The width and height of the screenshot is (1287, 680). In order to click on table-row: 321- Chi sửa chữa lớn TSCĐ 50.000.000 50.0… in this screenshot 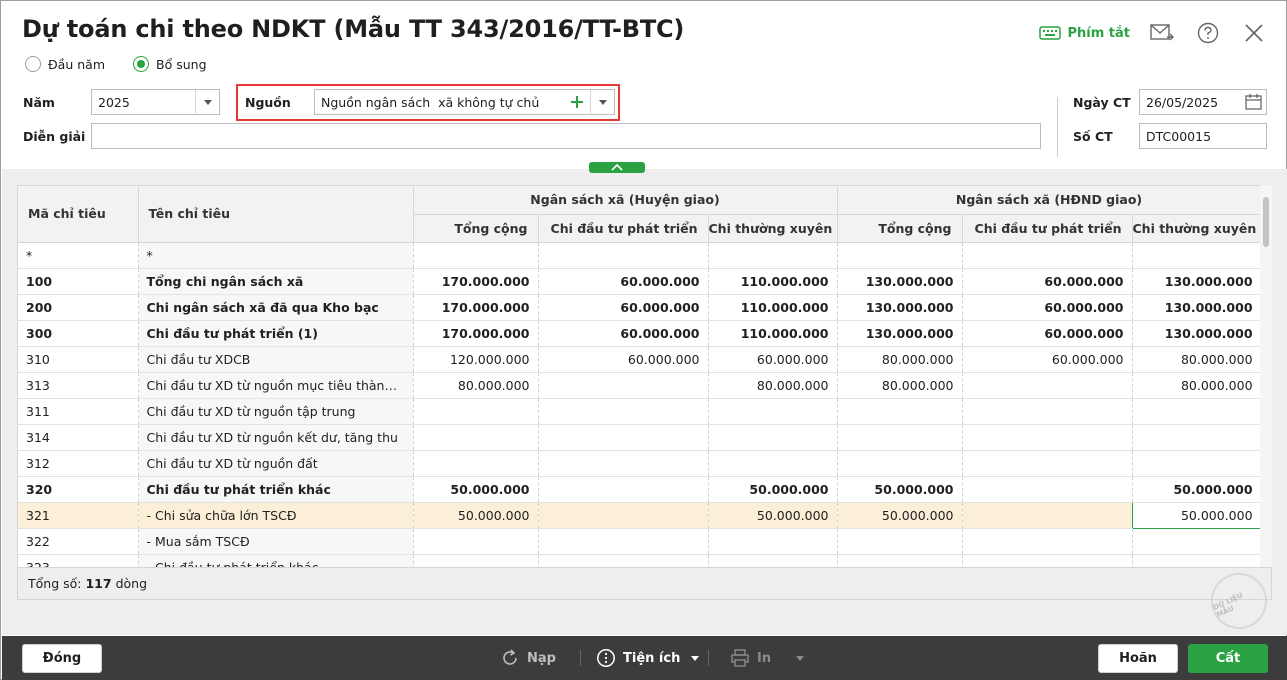, I will do `click(640, 515)`.